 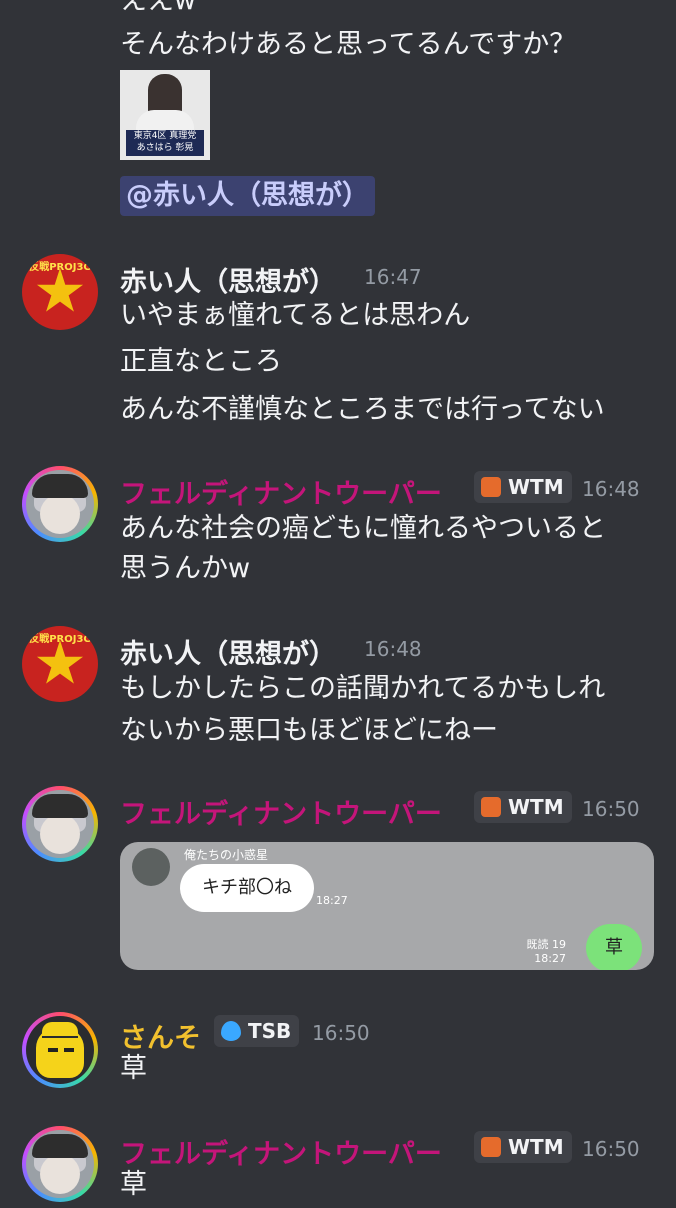 I want to click on message-line: 思うんかw, so click(x=185, y=568).